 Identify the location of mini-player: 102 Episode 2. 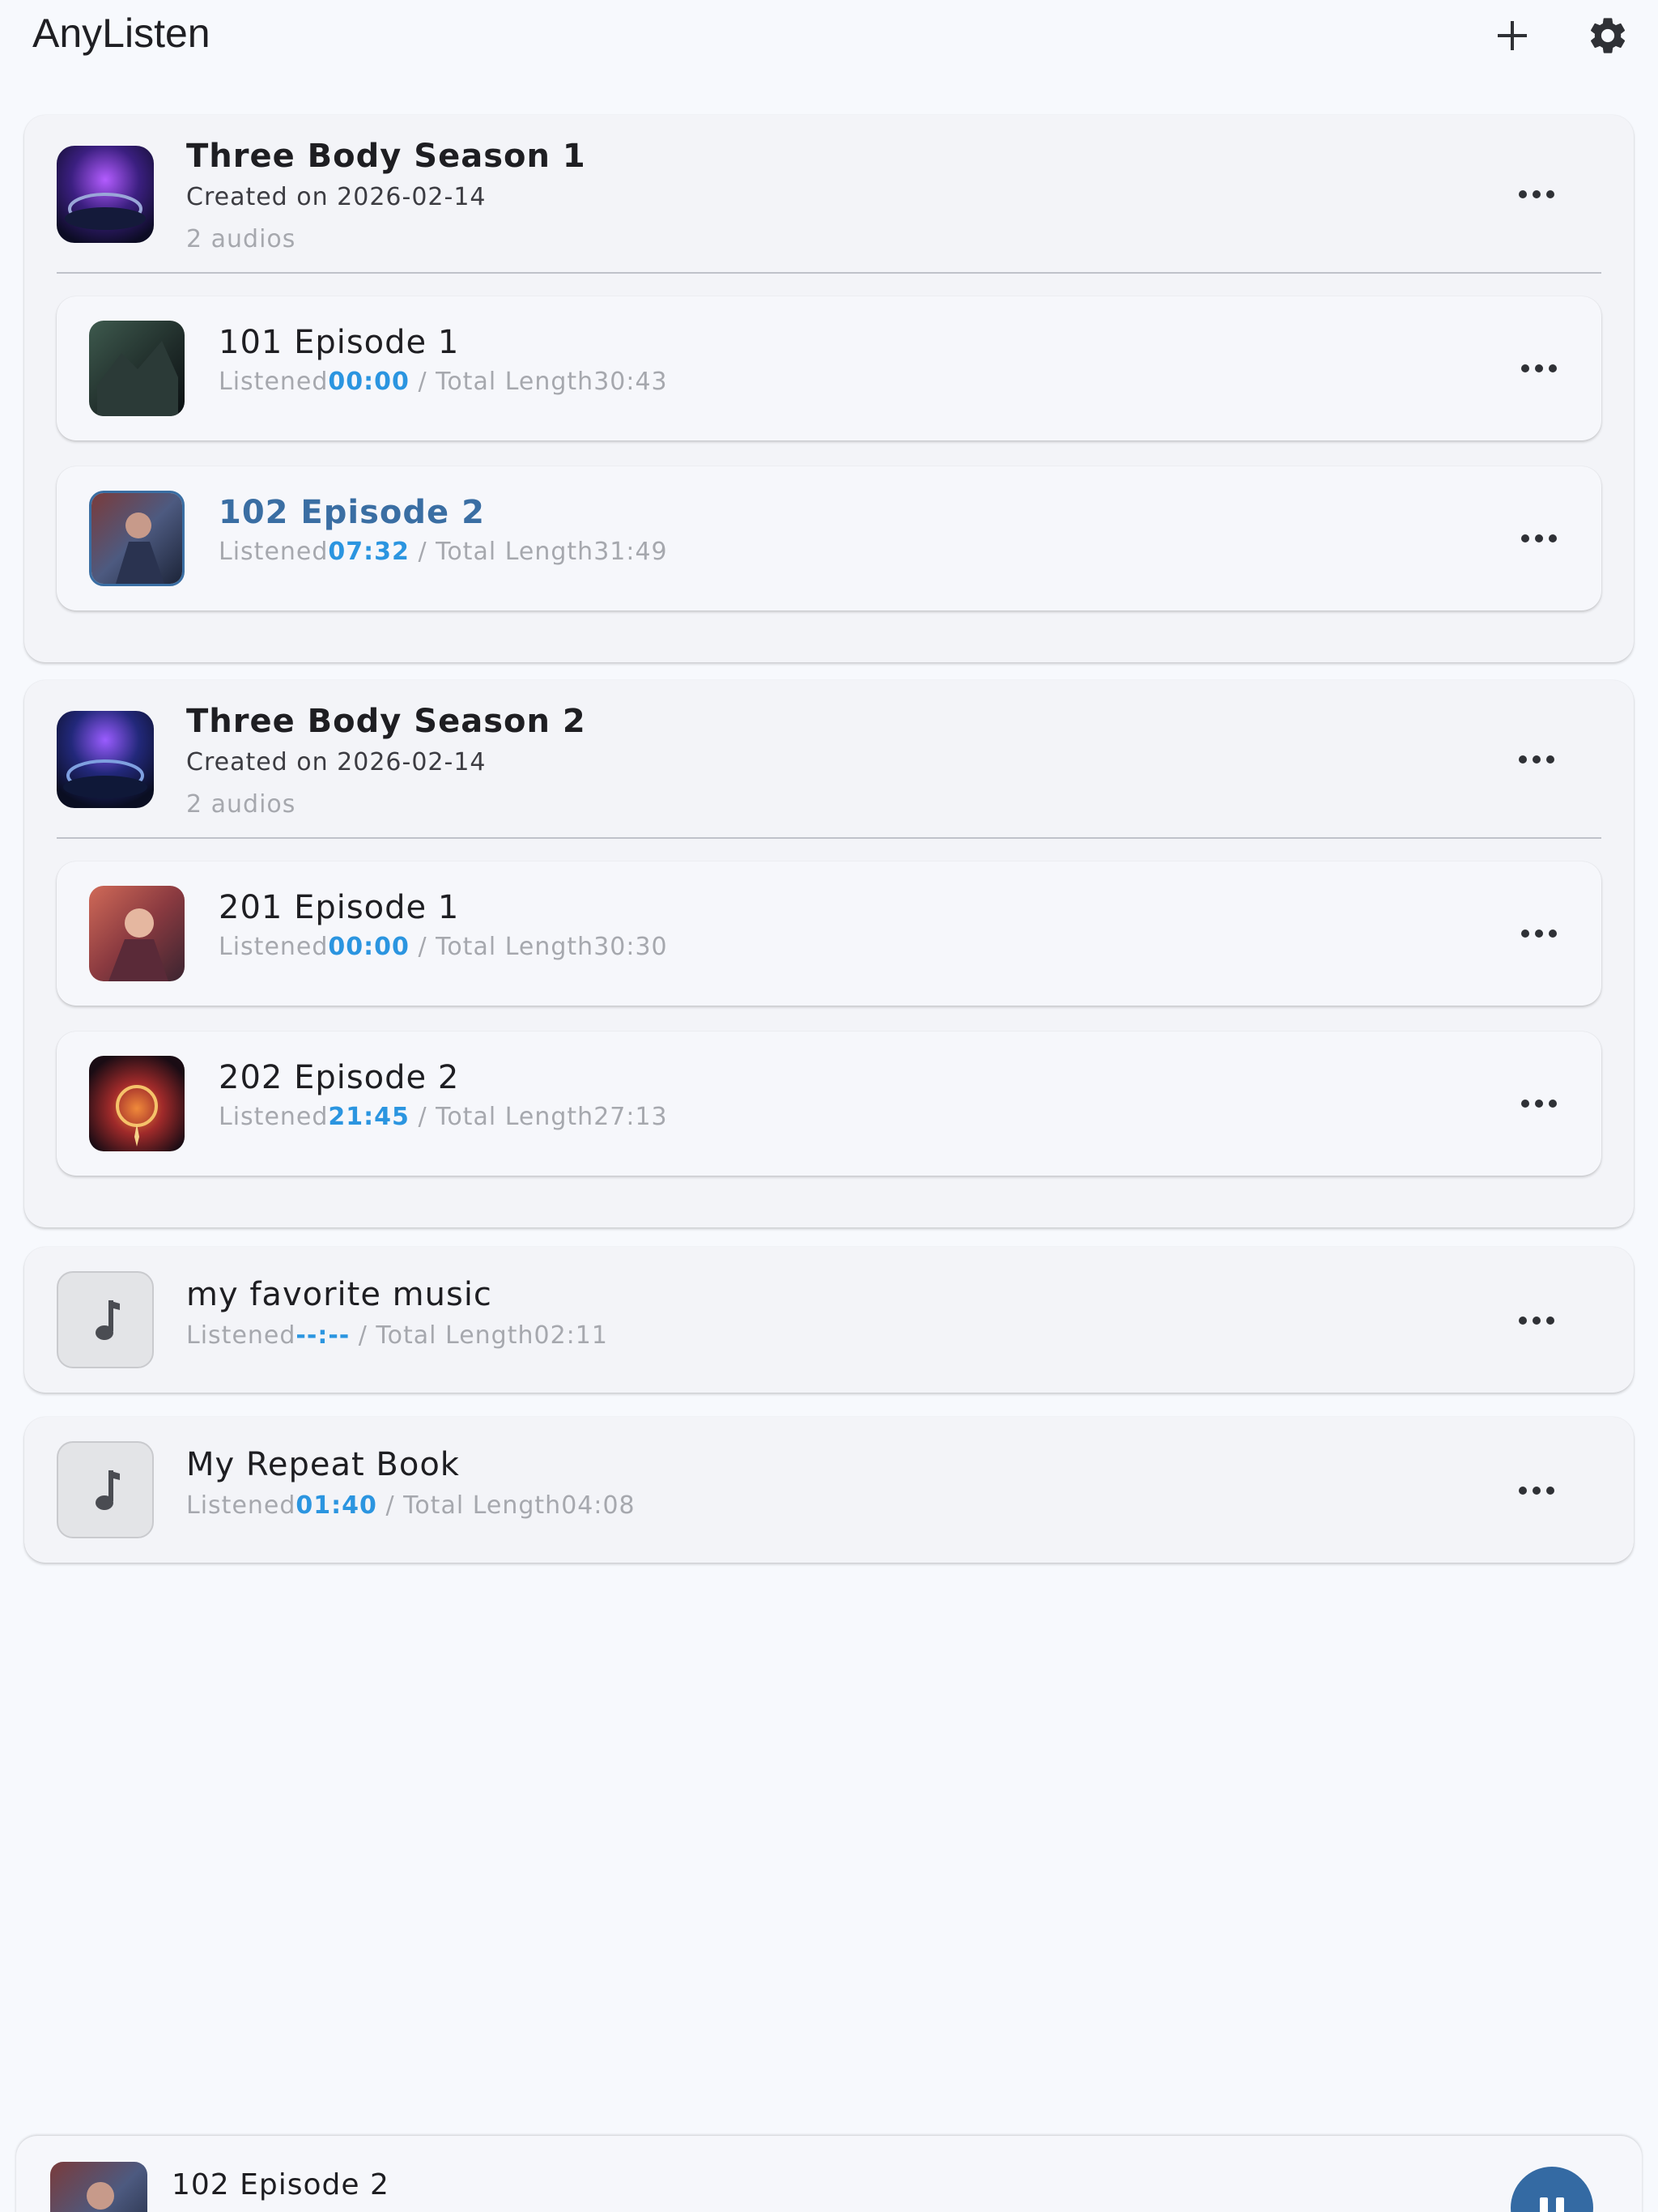
(829, 2174).